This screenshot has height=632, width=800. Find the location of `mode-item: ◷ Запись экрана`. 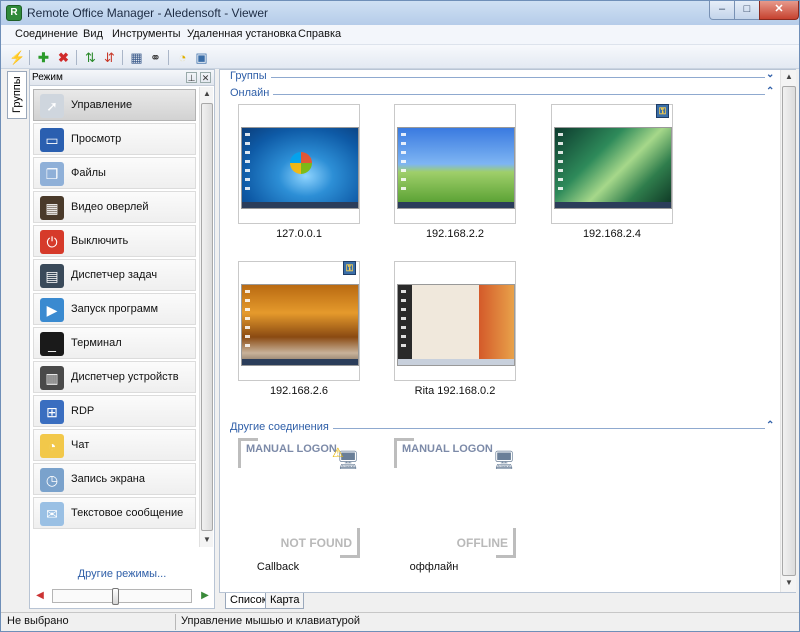

mode-item: ◷ Запись экрана is located at coordinates (114, 479).